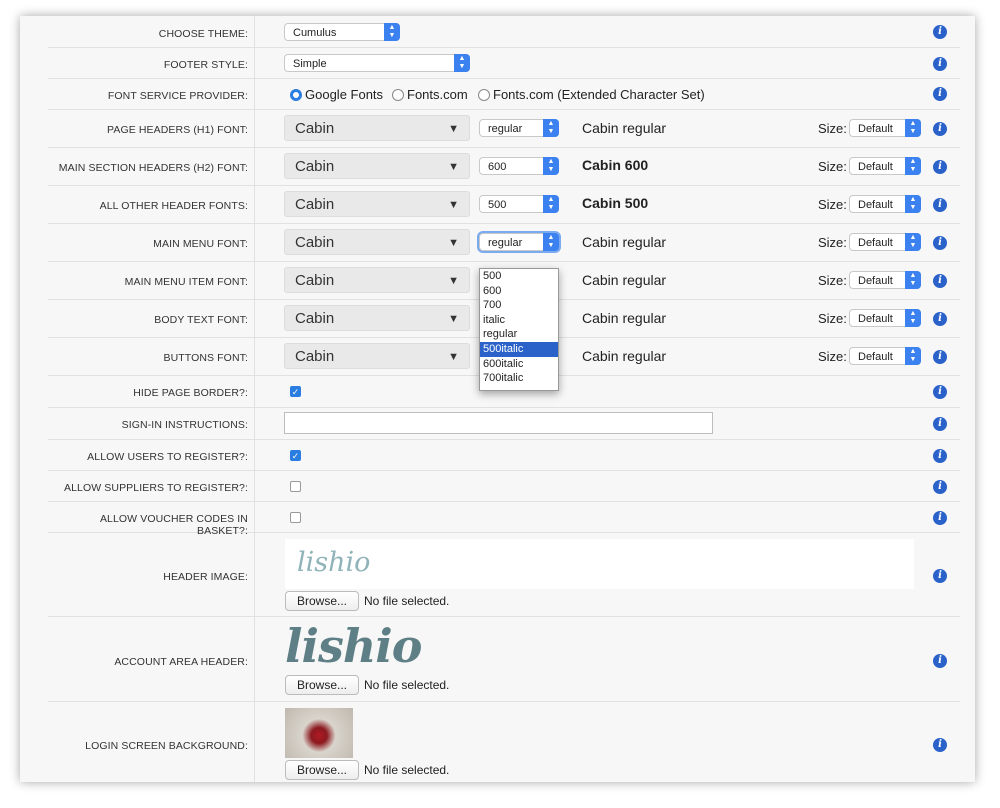 This screenshot has height=808, width=1000. I want to click on weight-option: 600italic, so click(519, 364).